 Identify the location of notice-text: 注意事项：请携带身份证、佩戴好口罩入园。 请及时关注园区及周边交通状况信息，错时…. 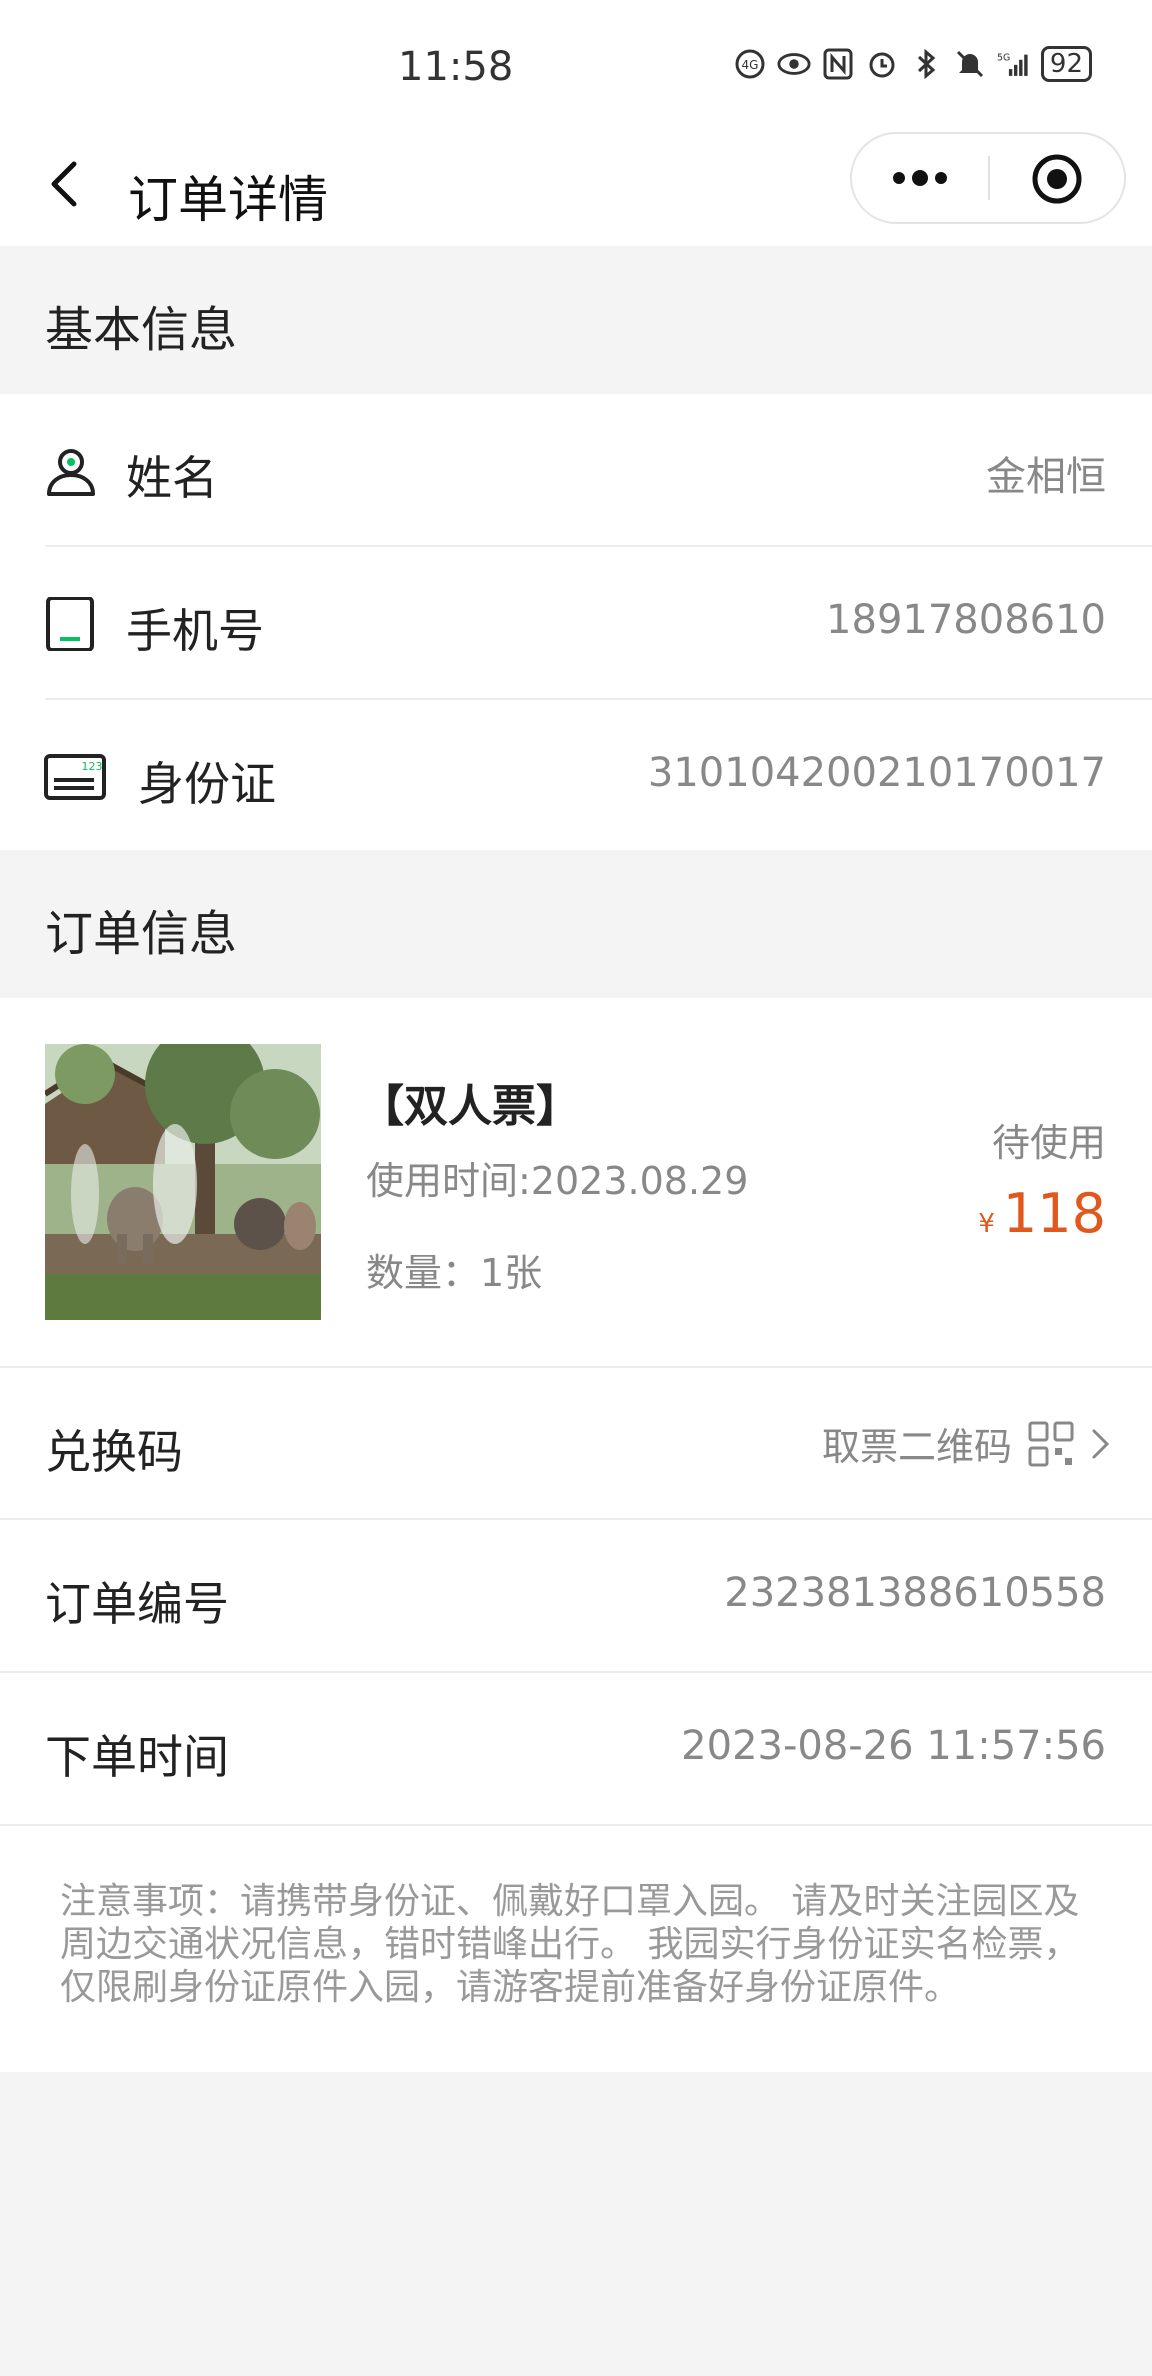
(570, 1944).